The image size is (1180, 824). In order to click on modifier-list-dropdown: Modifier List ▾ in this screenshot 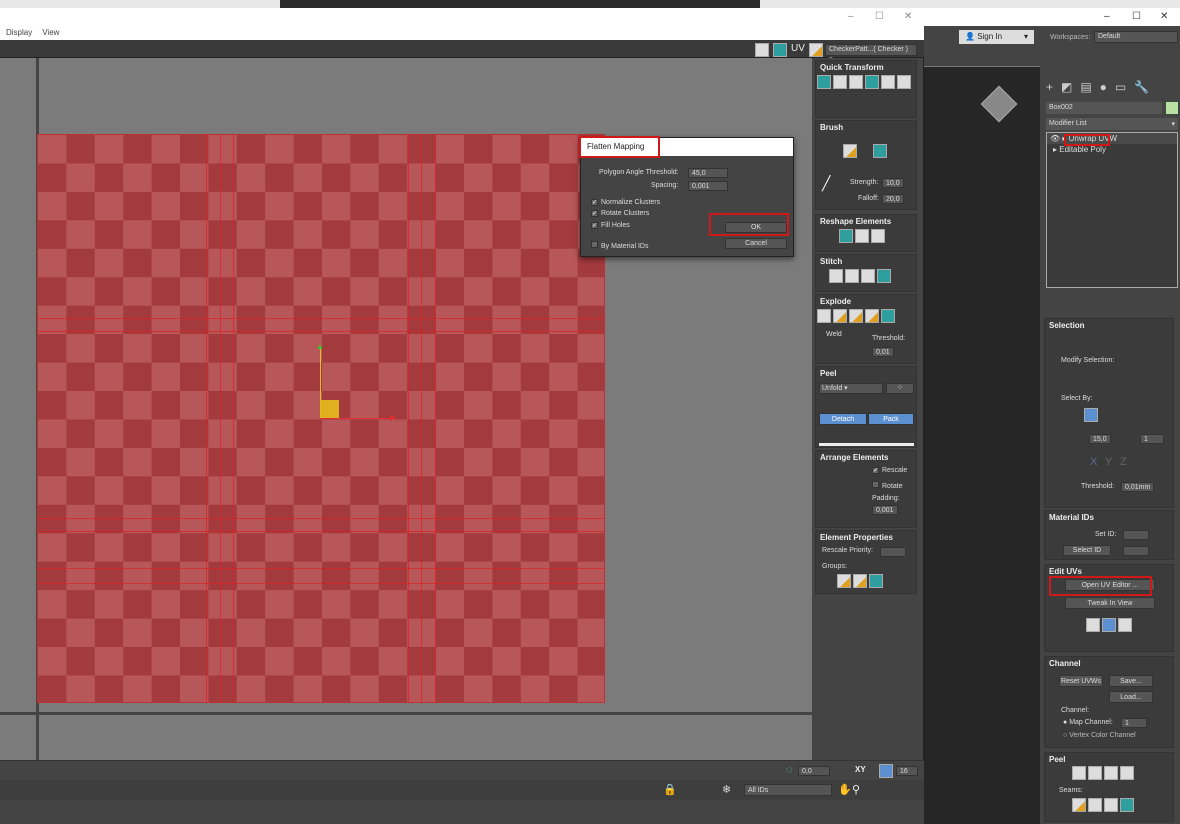, I will do `click(1112, 124)`.